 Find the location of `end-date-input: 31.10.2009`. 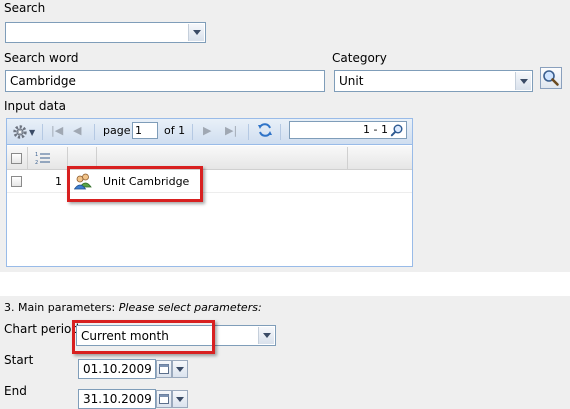

end-date-input: 31.10.2009 is located at coordinates (117, 399).